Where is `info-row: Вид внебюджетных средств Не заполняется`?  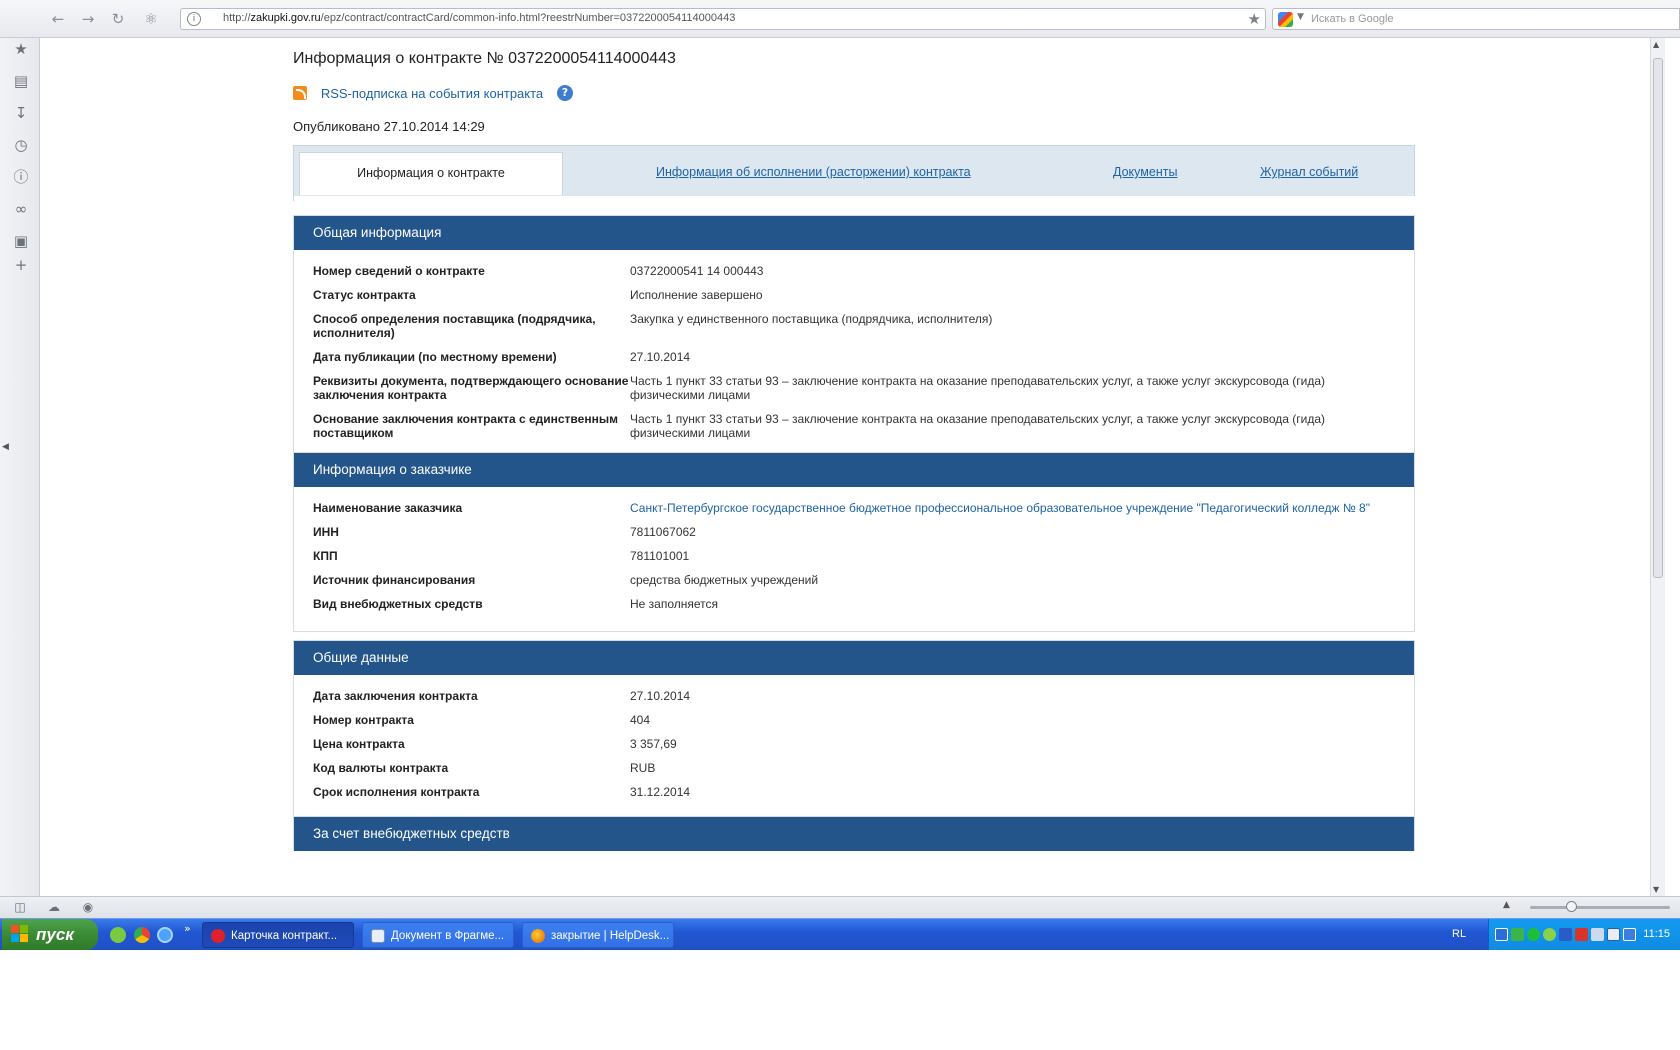 info-row: Вид внебюджетных средств Не заполняется is located at coordinates (854, 604).